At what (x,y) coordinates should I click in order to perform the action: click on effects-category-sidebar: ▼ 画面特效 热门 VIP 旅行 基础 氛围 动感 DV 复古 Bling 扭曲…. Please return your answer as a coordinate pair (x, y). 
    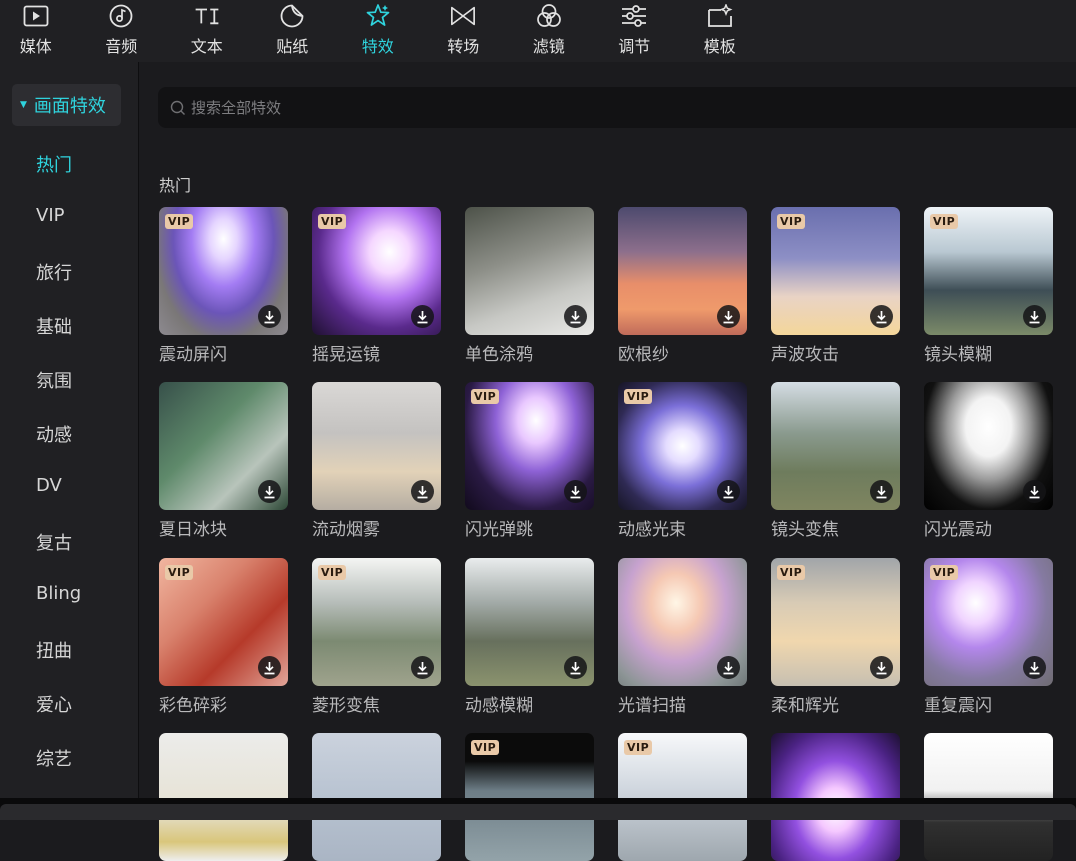
    Looking at the image, I should click on (69, 430).